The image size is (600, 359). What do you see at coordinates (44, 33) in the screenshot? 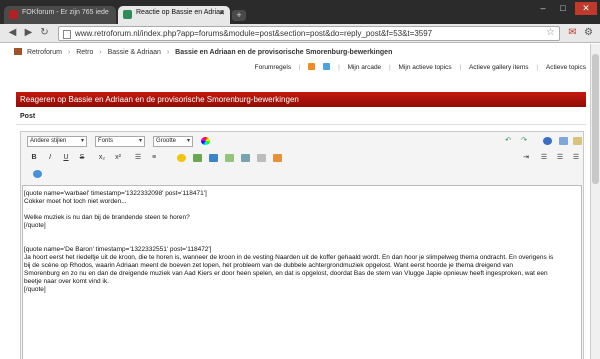
I see `reload-icon: ↻` at bounding box center [44, 33].